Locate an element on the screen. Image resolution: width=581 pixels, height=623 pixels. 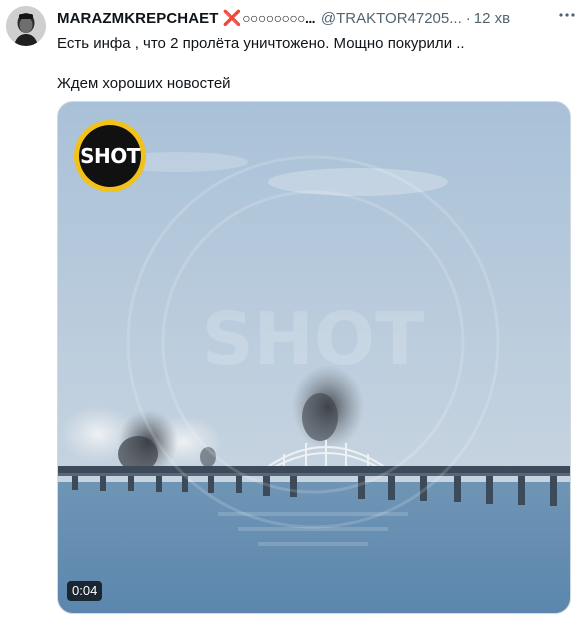
avatar is located at coordinates (26, 26).